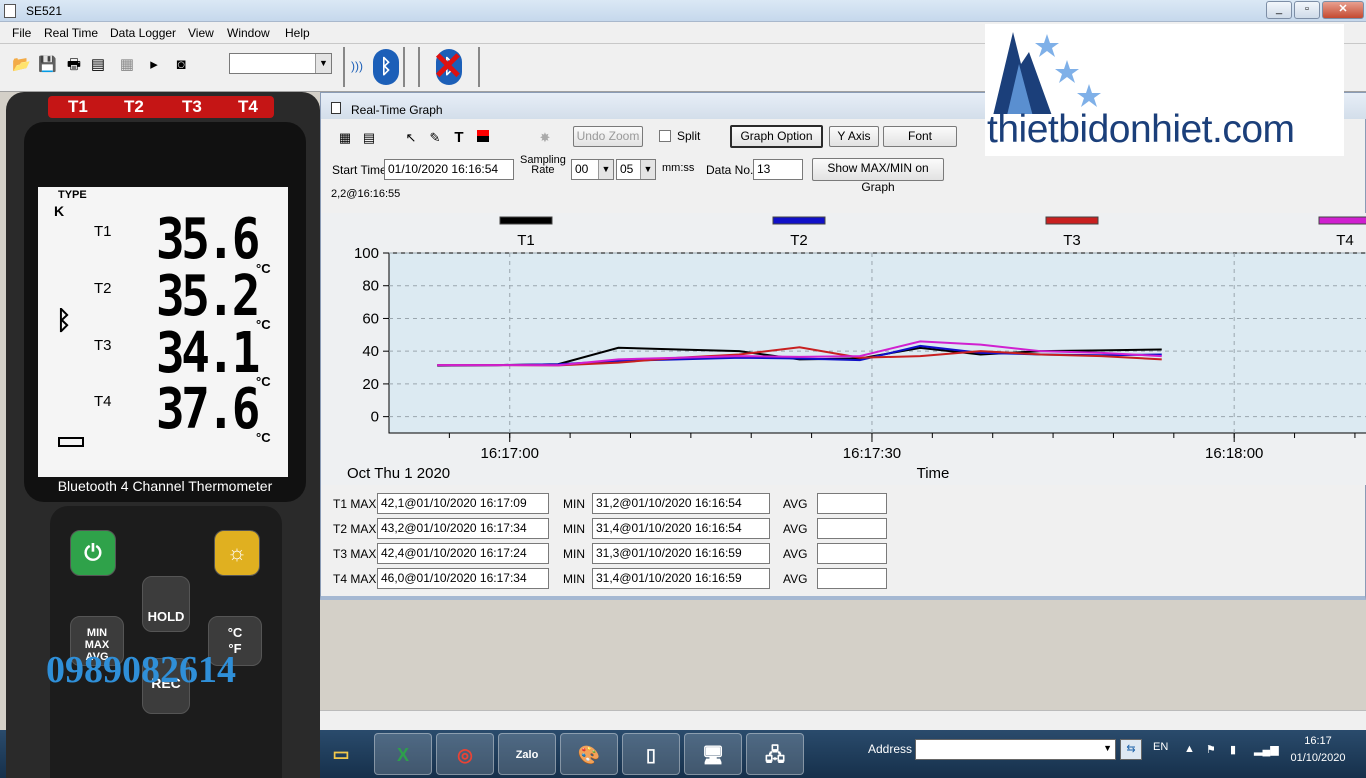 Image resolution: width=1366 pixels, height=778 pixels. What do you see at coordinates (435, 138) in the screenshot?
I see `pen-icon: ✎` at bounding box center [435, 138].